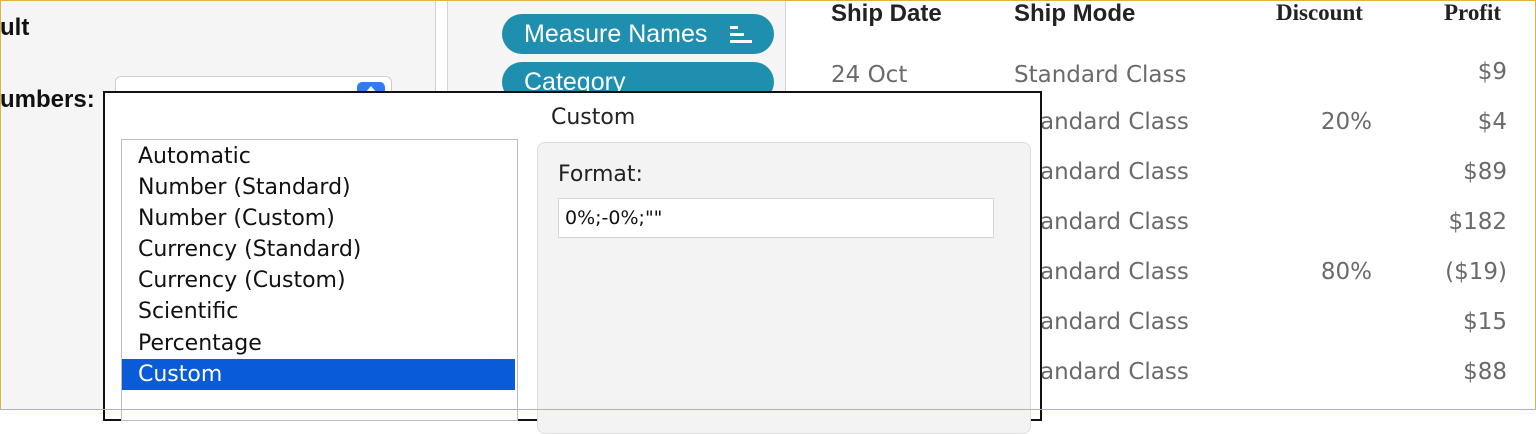  I want to click on format-option-scientific: Scientific, so click(318, 311).